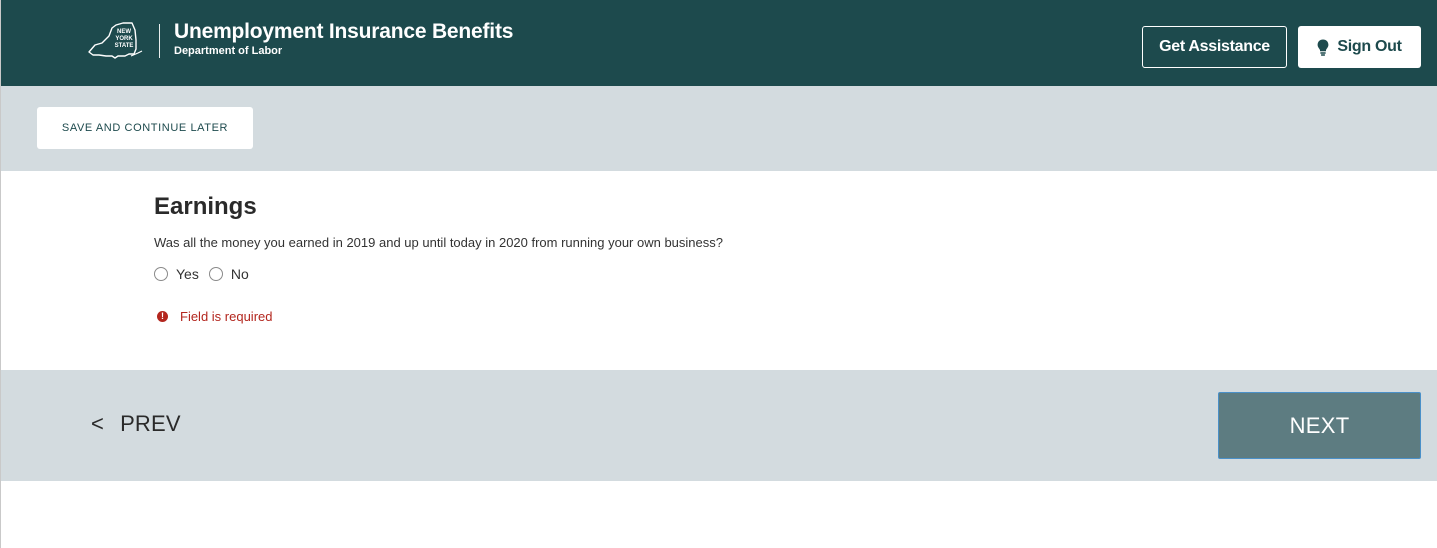 This screenshot has width=1437, height=548. What do you see at coordinates (1369, 46) in the screenshot?
I see `sign-out-label: Sign Out` at bounding box center [1369, 46].